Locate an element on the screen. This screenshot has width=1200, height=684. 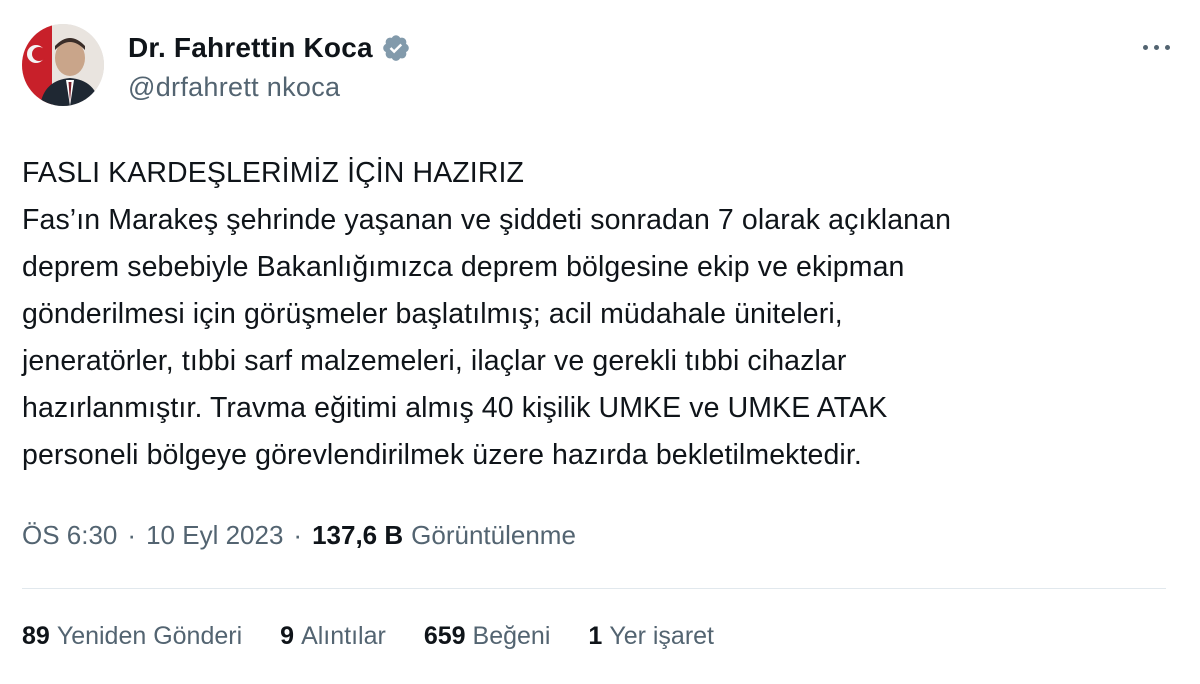
tweet-header: Dr. Fahrettin Koca @drfahrett nkoca is located at coordinates (600, 69).